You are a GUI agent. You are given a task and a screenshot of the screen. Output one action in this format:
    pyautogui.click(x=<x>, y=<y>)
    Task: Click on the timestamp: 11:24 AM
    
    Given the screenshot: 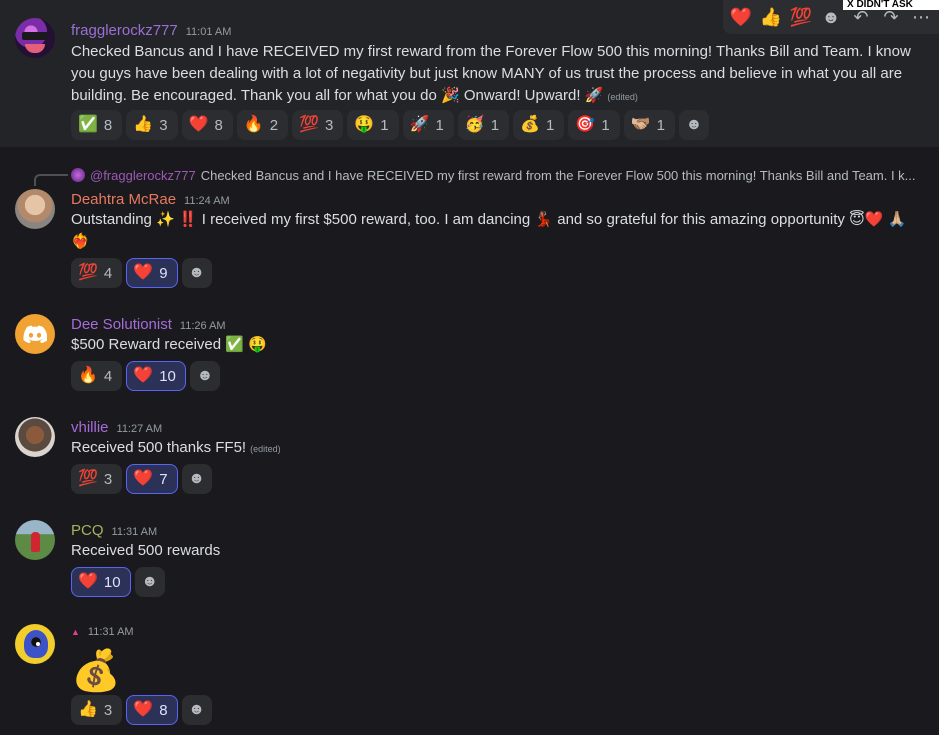 What is the action you would take?
    pyautogui.click(x=207, y=201)
    